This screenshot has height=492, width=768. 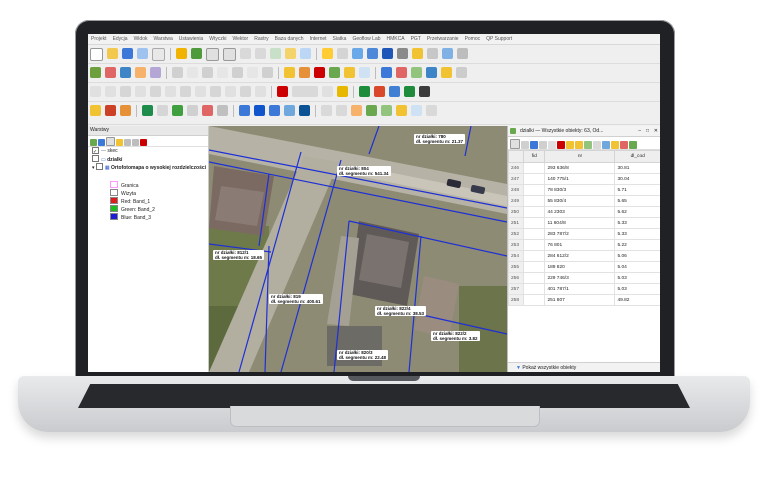 I want to click on fill-ring-icon, so click(x=185, y=91).